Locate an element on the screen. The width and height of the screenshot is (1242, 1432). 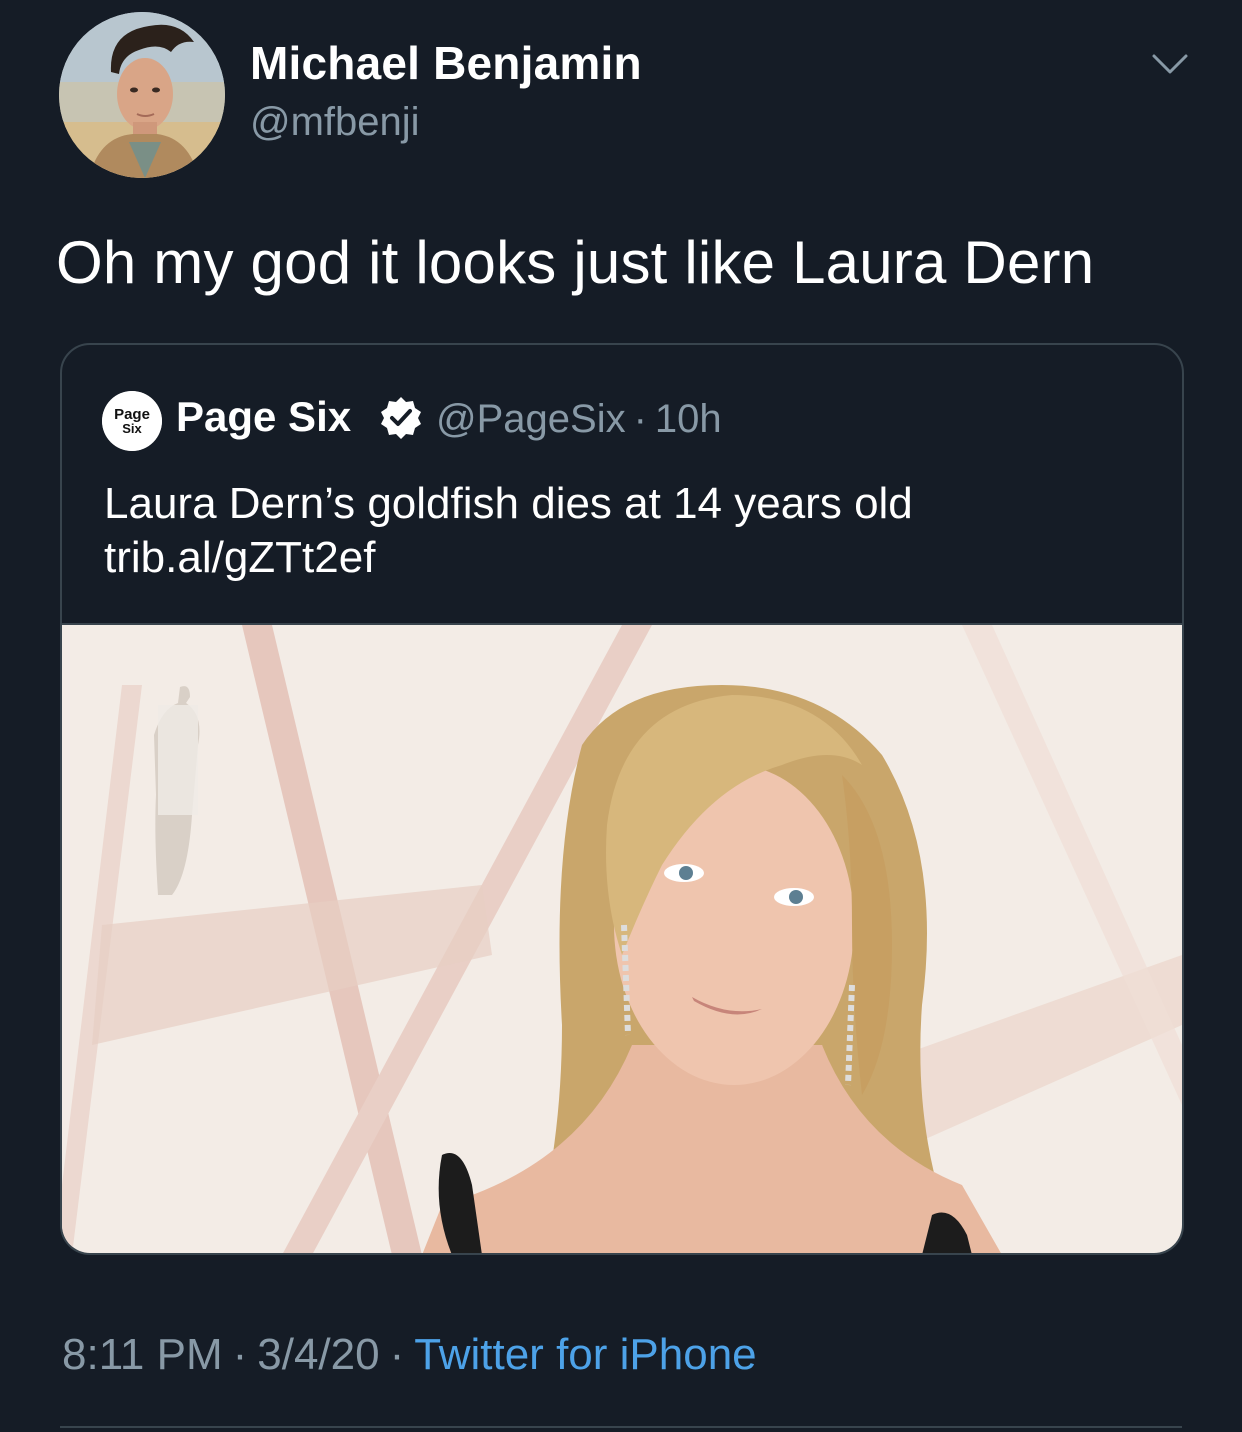
verified-badge-icon is located at coordinates (401, 418).